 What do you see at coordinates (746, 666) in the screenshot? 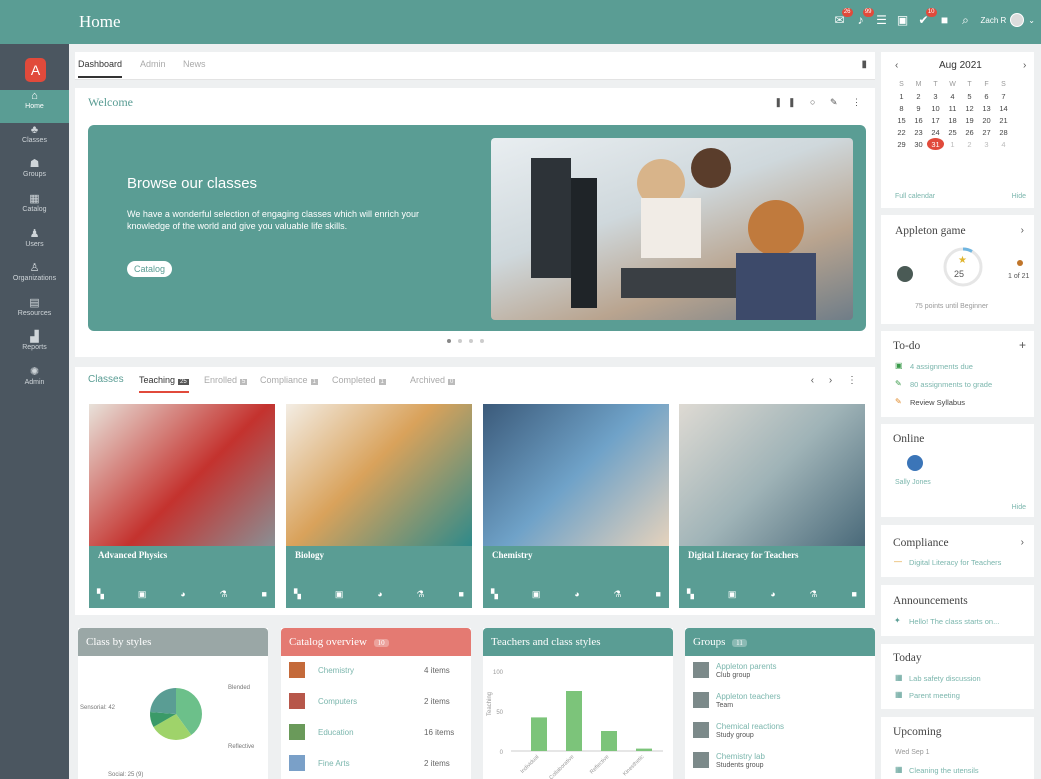
I see `group-name: Appleton parents` at bounding box center [746, 666].